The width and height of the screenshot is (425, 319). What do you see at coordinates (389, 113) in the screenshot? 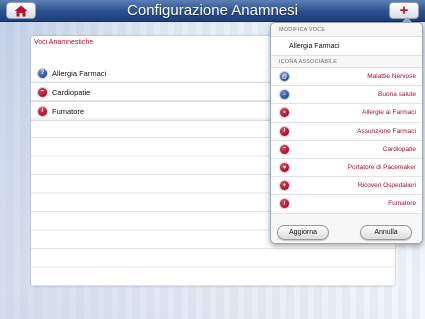
I see `icon-option-label: Allergie ai Farmaci` at bounding box center [389, 113].